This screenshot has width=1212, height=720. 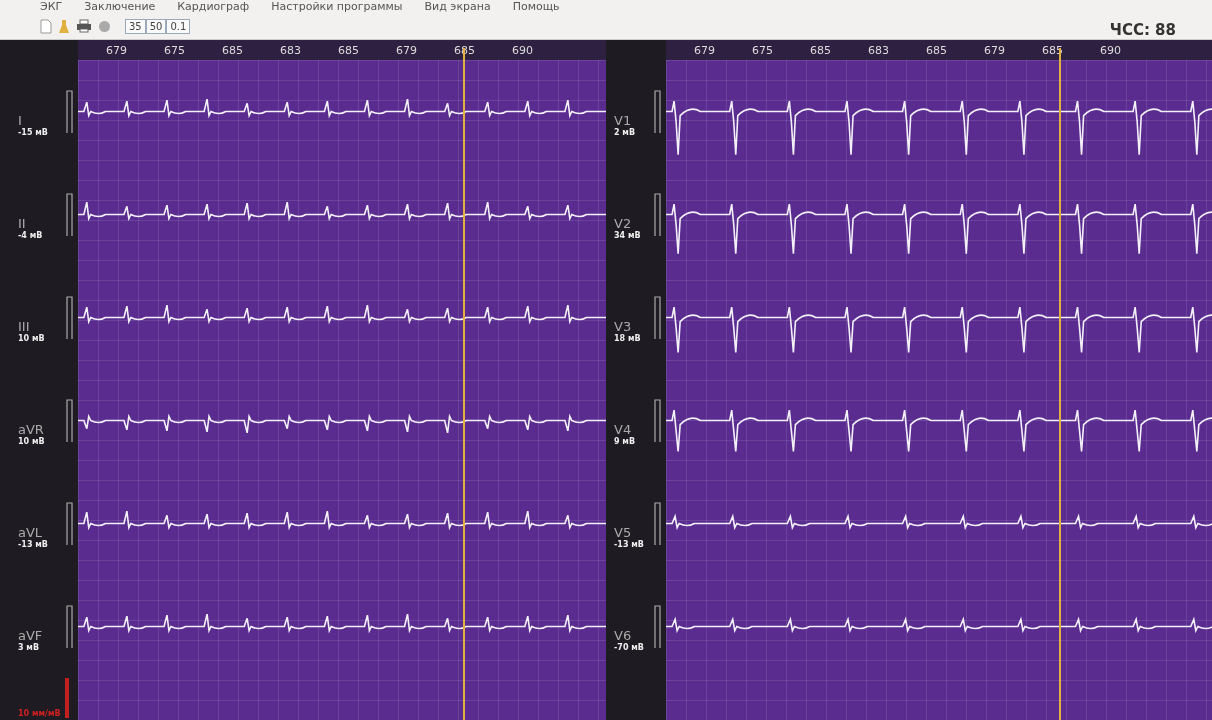 I want to click on scale-label: 10 мм/мВ, so click(x=40, y=713).